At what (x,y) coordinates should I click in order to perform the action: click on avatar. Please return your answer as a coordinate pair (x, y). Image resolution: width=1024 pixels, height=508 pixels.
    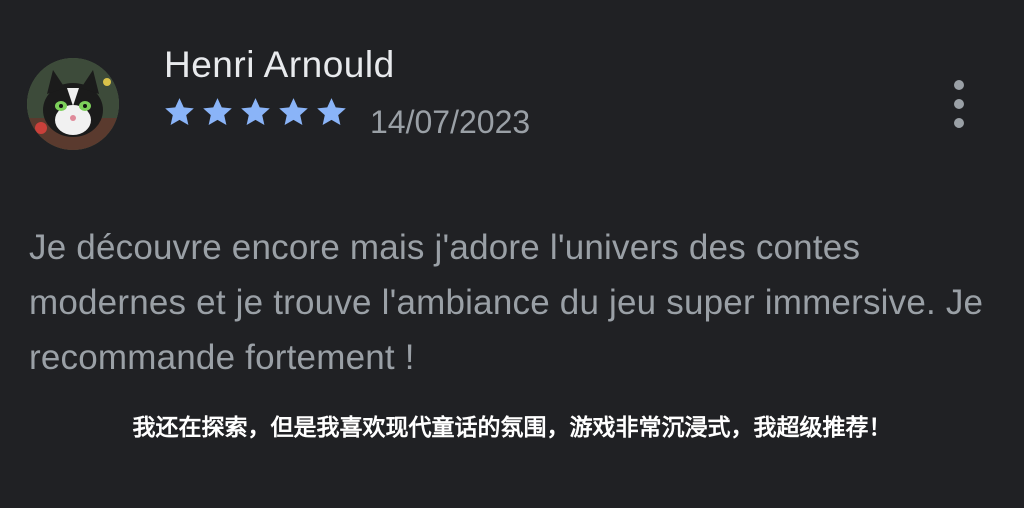
    Looking at the image, I should click on (73, 104).